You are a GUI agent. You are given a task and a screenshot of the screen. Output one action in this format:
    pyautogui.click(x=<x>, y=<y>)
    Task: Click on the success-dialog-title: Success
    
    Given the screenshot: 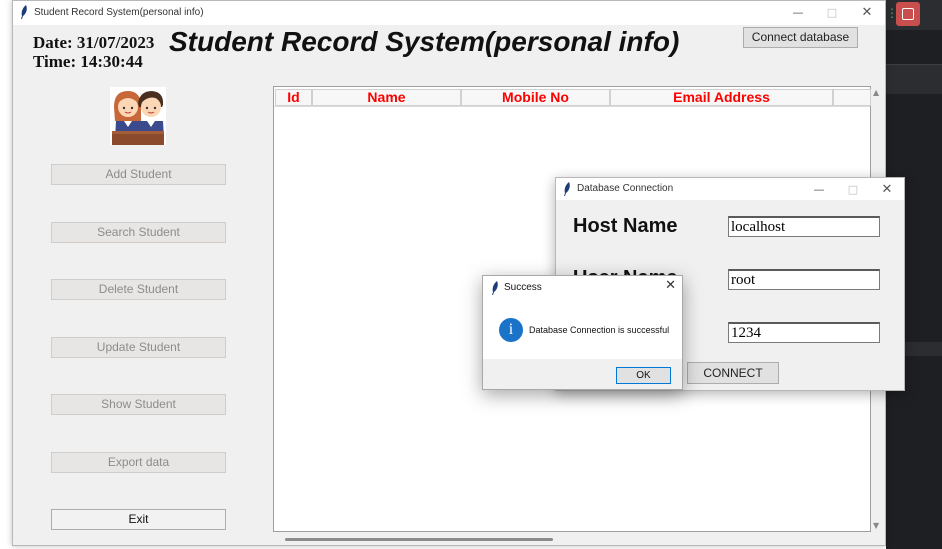 What is the action you would take?
    pyautogui.click(x=523, y=287)
    